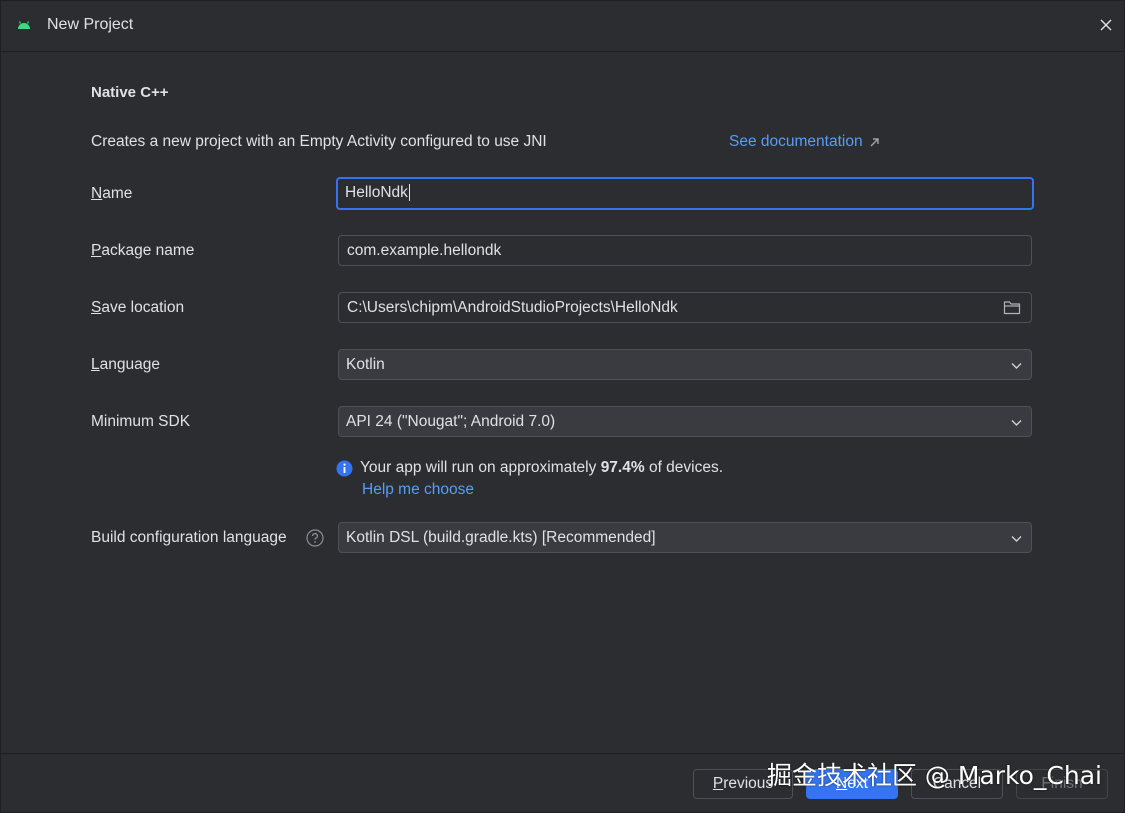 Image resolution: width=1125 pixels, height=813 pixels. I want to click on cancel-button: Cancel, so click(957, 784).